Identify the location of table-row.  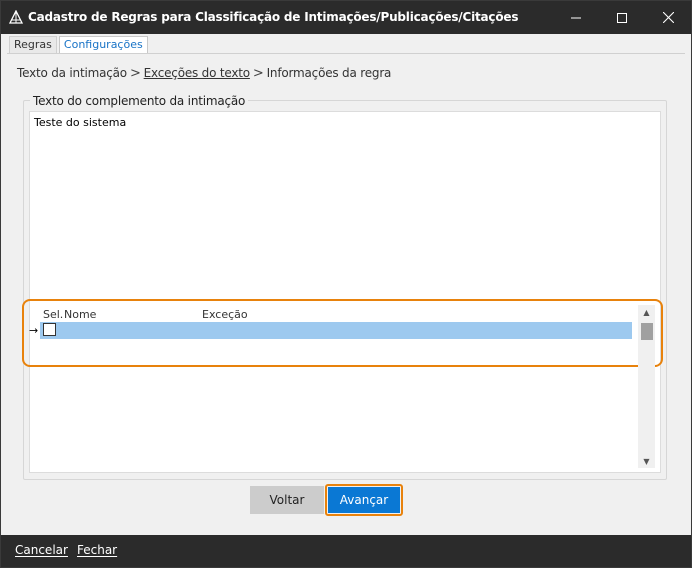
(336, 330).